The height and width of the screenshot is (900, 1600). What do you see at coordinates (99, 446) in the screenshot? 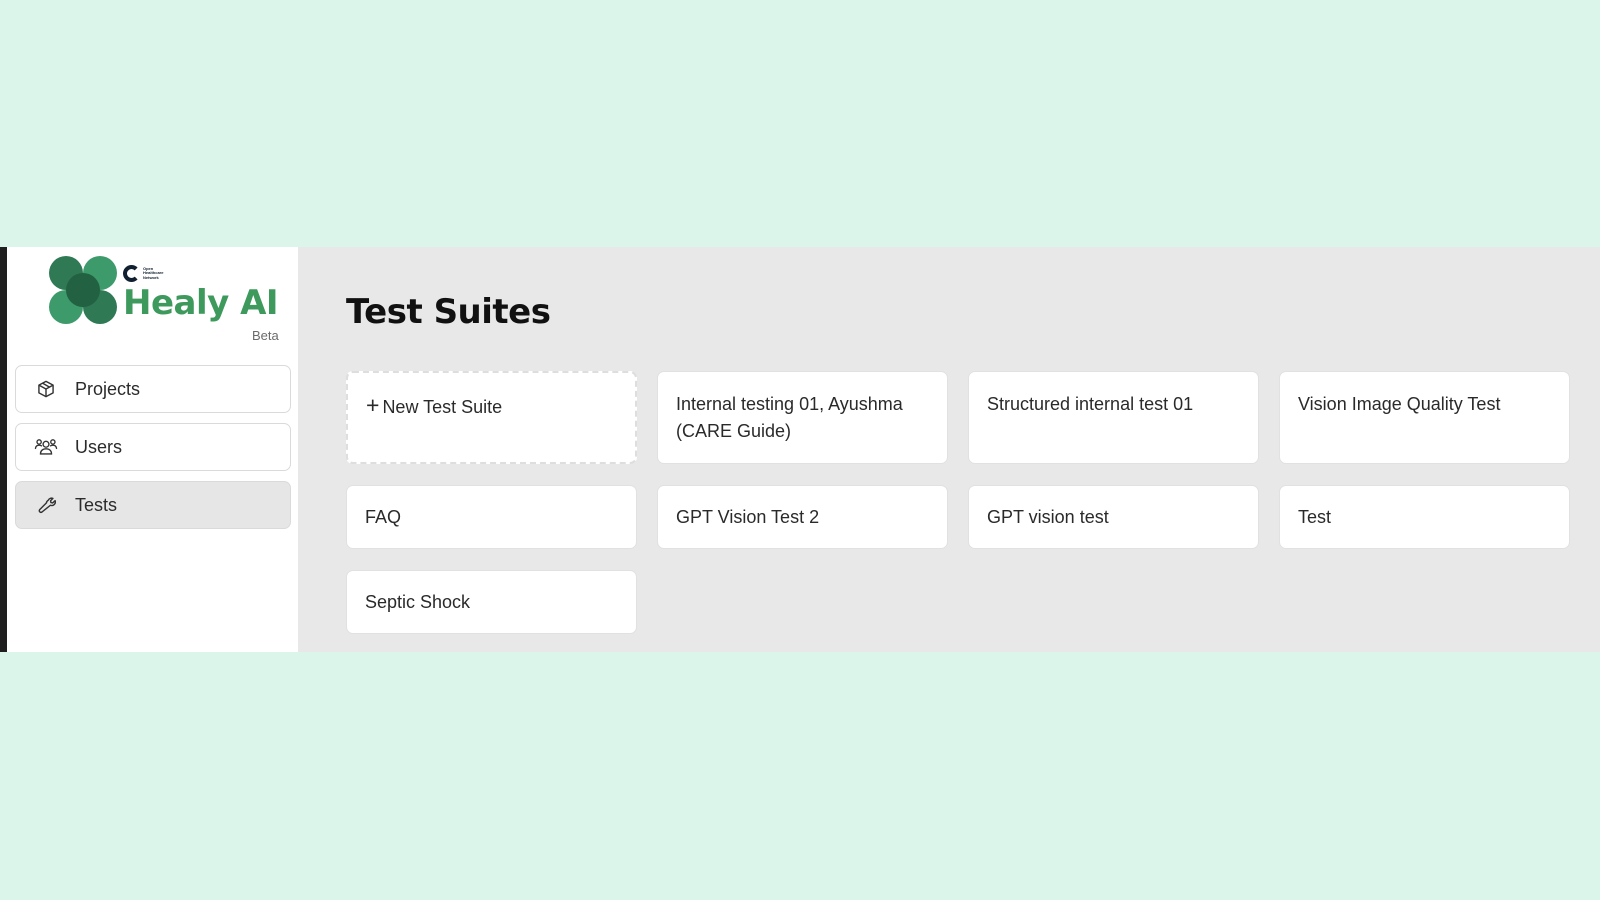
I see `sidebar-item-label: Users` at bounding box center [99, 446].